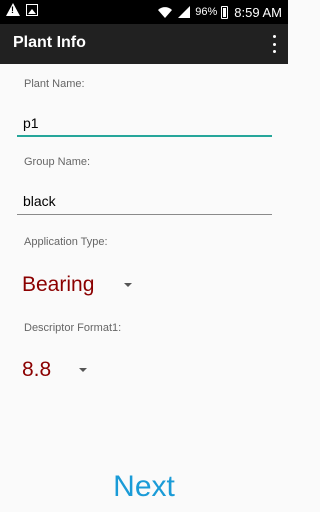  I want to click on group-name-label: Group Name:, so click(57, 162).